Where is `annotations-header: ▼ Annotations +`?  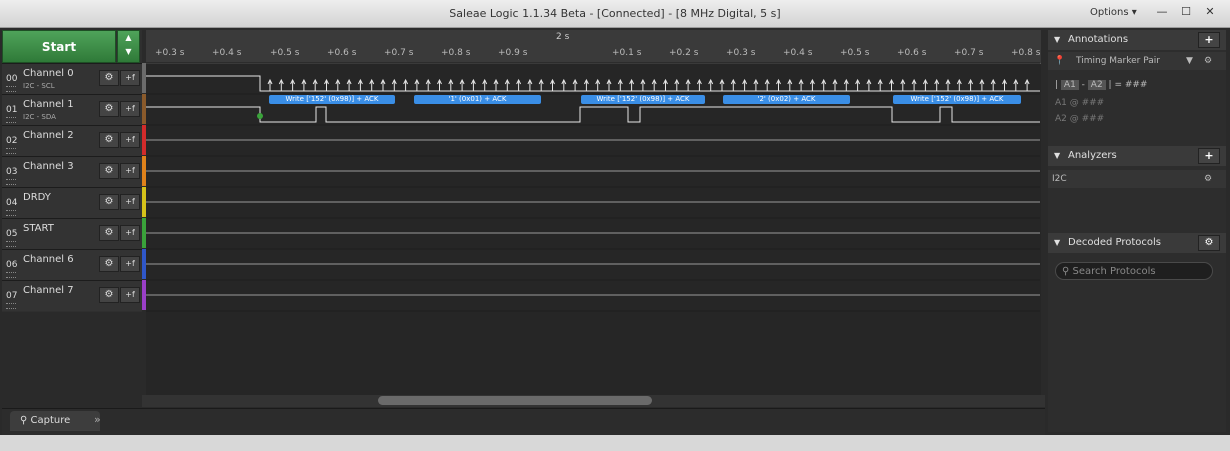
annotations-header: ▼ Annotations + is located at coordinates (1137, 40).